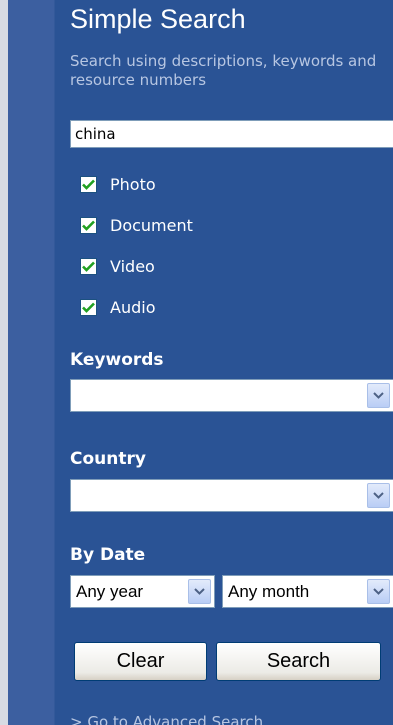 The image size is (393, 725). I want to click on keywords-label: Keywords, so click(117, 360).